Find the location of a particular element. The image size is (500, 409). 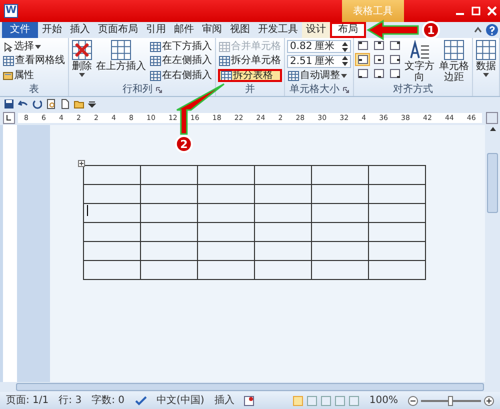

language-text: 中文(中国) is located at coordinates (180, 400).